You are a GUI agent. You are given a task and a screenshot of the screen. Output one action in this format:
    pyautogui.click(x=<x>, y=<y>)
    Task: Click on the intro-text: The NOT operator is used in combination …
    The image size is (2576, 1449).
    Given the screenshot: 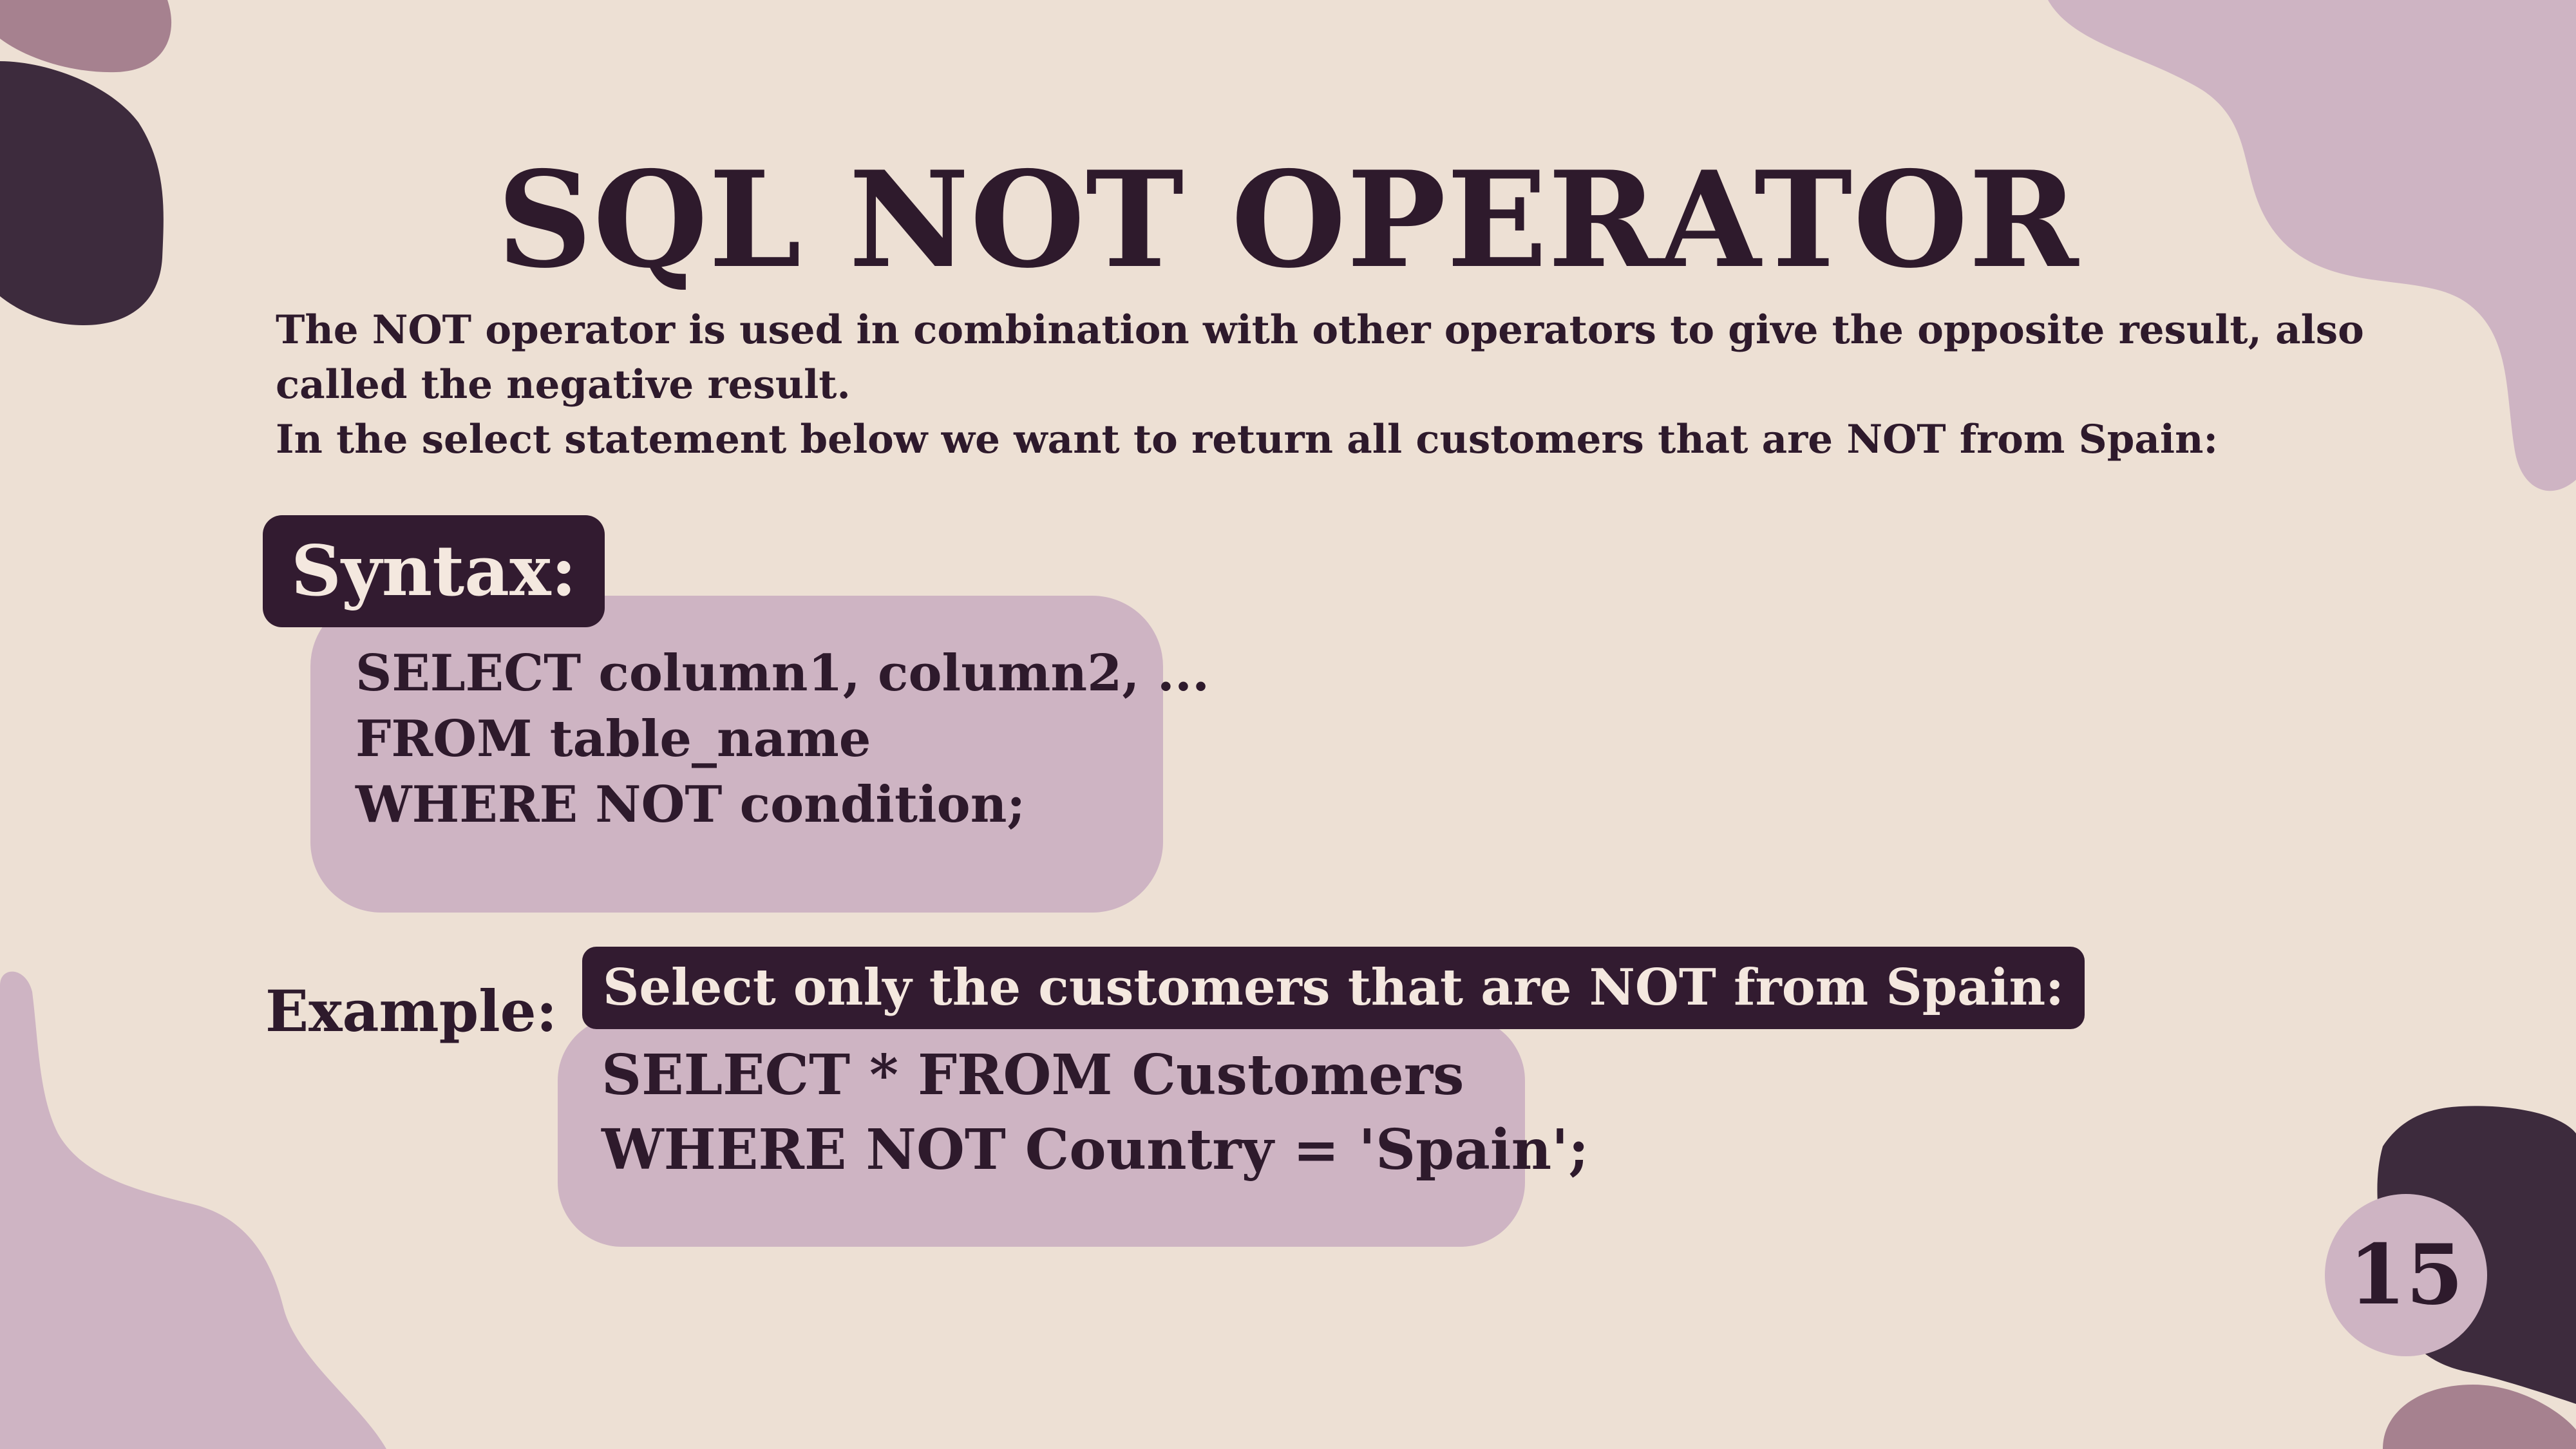 What is the action you would take?
    pyautogui.click(x=1325, y=385)
    